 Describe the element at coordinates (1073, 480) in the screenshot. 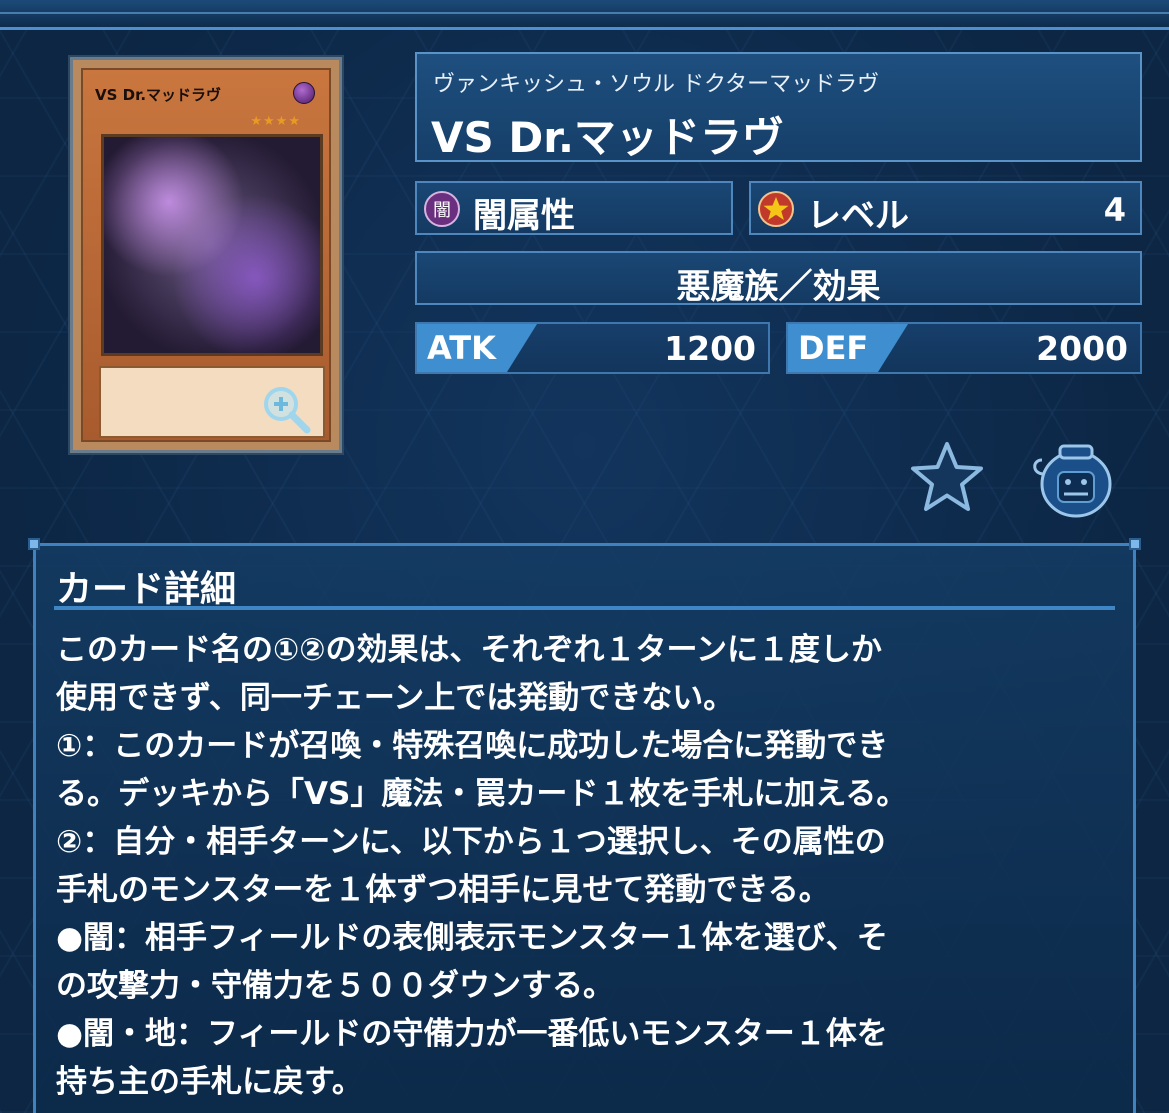

I see `pot-of-greed-icon` at that location.